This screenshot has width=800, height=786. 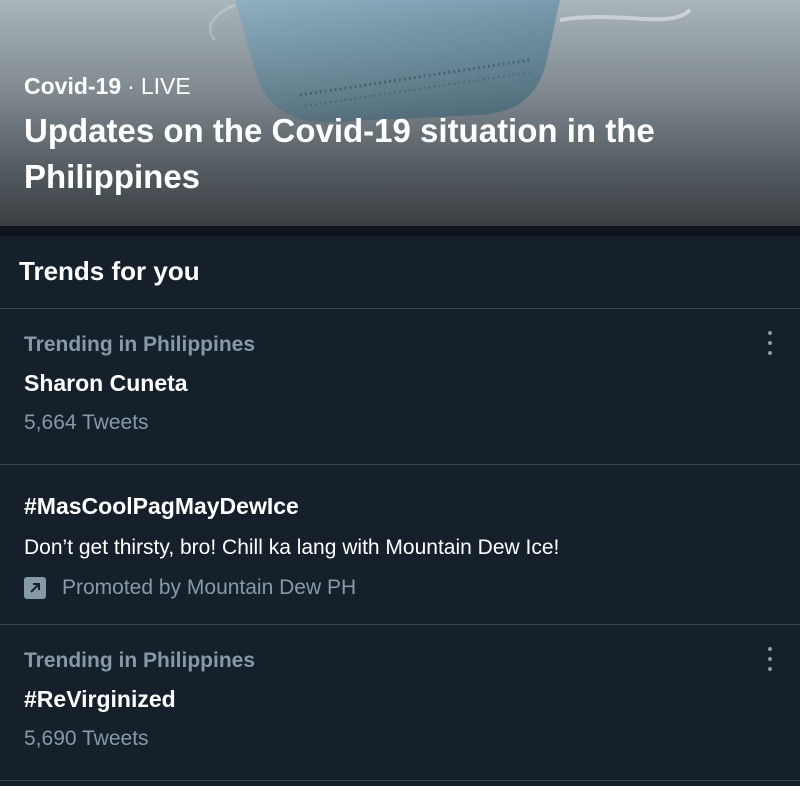 I want to click on hero-live-status: LIVE, so click(x=165, y=86).